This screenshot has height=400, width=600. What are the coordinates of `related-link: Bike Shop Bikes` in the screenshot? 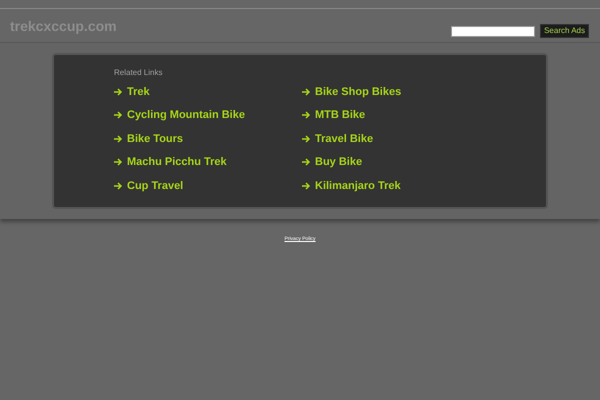 It's located at (358, 92).